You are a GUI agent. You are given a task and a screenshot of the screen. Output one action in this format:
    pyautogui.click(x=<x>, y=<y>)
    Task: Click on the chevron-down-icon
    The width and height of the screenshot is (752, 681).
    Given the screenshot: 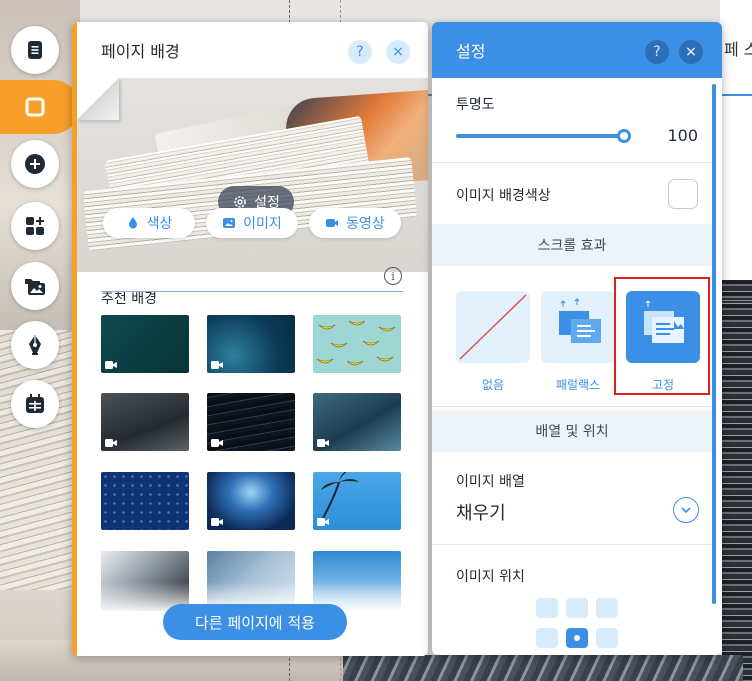 What is the action you would take?
    pyautogui.click(x=686, y=510)
    